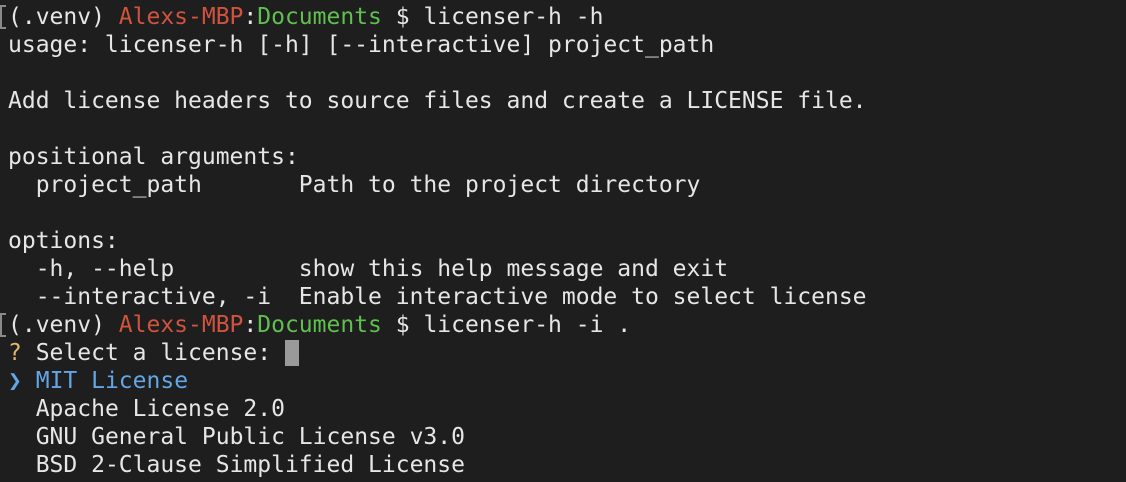 Image resolution: width=1126 pixels, height=482 pixels. Describe the element at coordinates (563, 409) in the screenshot. I see `license-option-apache: Apache License 2.0` at that location.